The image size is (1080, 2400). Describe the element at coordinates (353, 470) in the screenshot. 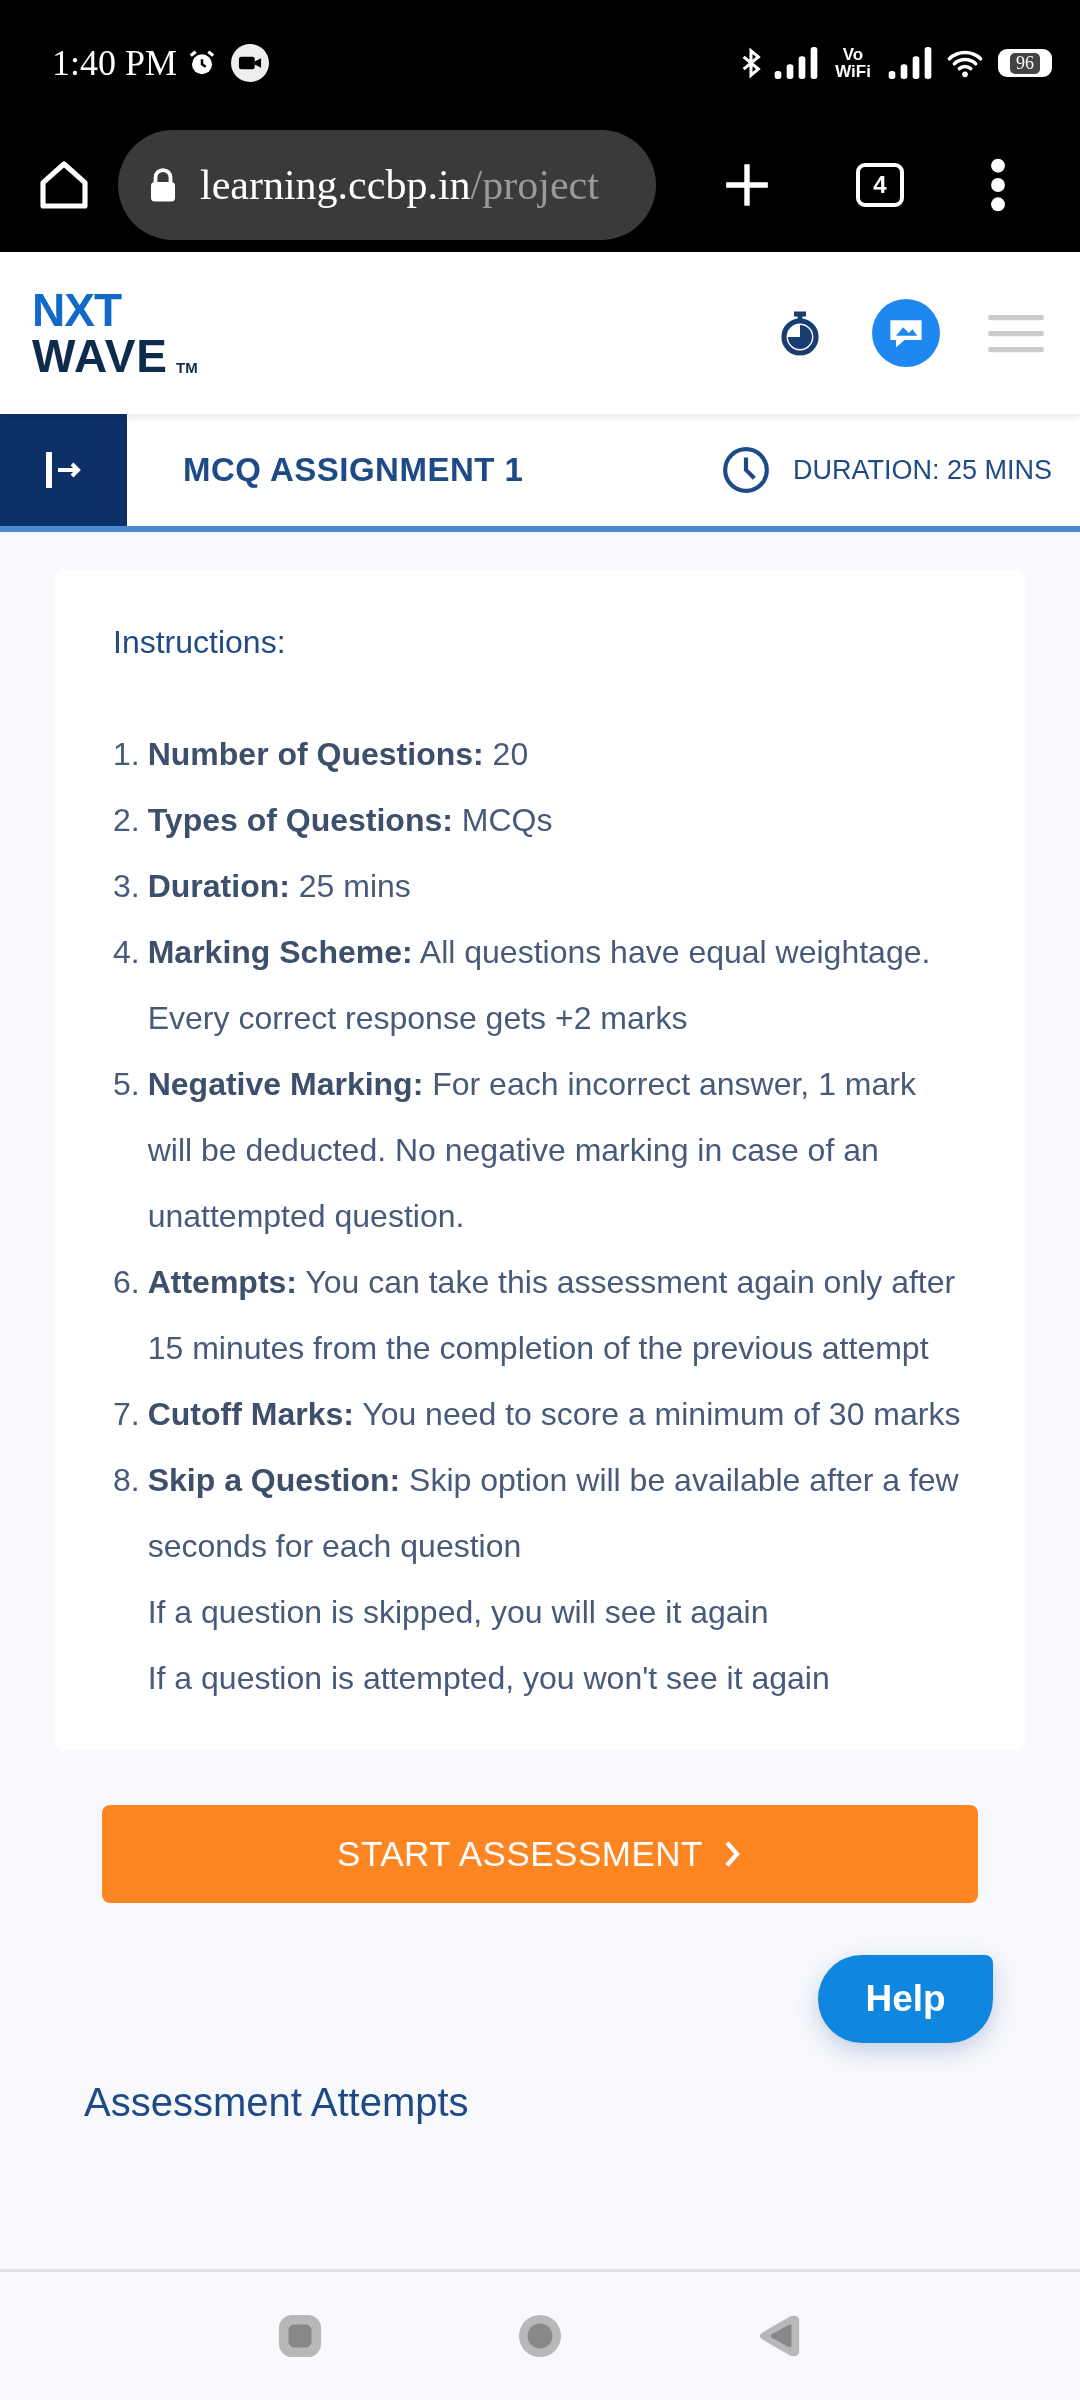

I see `assignment-title: MCQ ASSIGNMENT 1` at that location.